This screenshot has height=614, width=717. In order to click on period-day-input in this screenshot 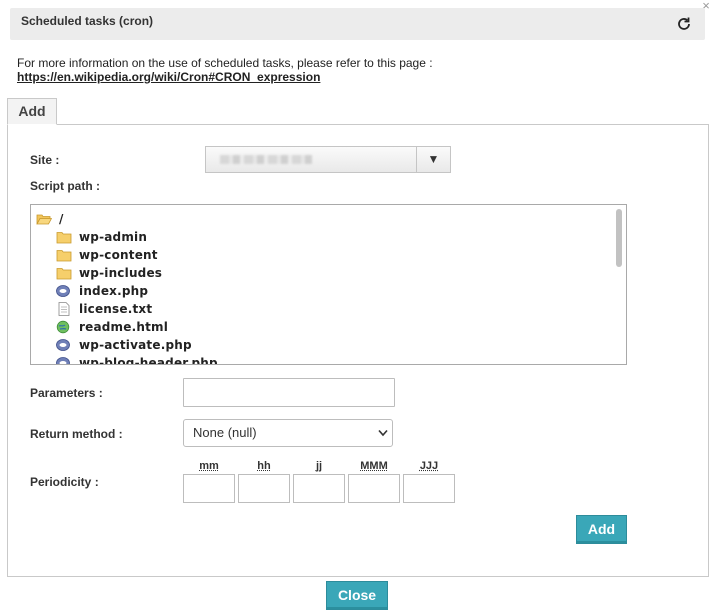, I will do `click(319, 488)`.